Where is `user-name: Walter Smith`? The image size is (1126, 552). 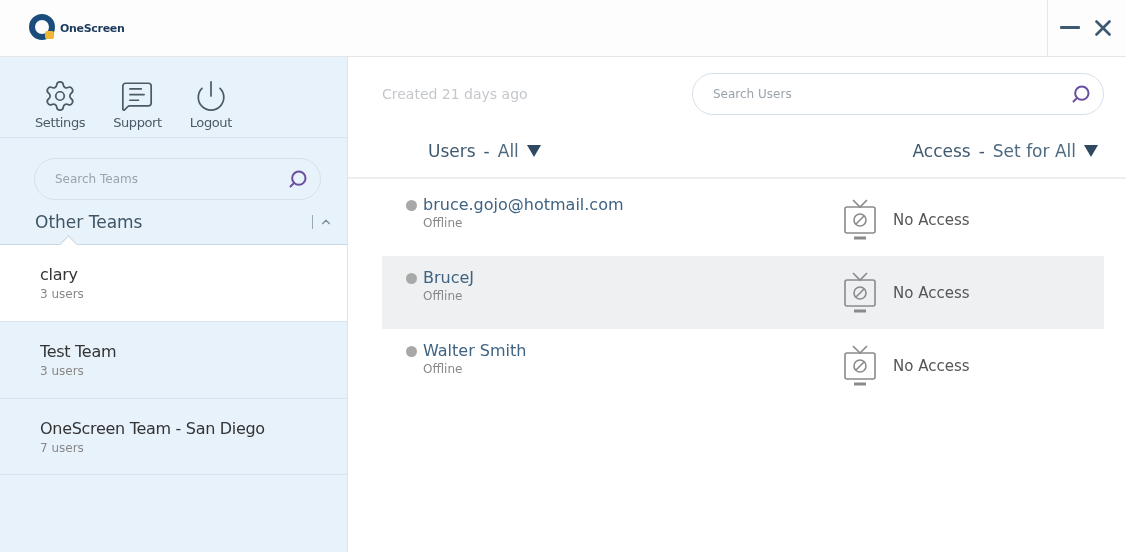
user-name: Walter Smith is located at coordinates (475, 350).